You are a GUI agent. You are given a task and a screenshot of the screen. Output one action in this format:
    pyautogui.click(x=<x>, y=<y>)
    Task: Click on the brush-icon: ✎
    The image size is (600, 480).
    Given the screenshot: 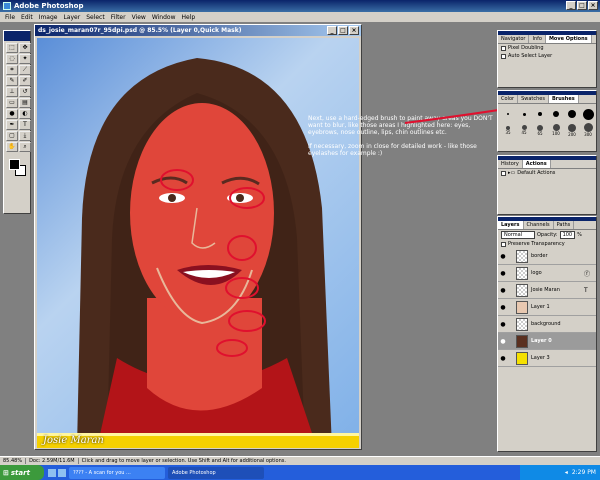 What is the action you would take?
    pyautogui.click(x=12, y=81)
    